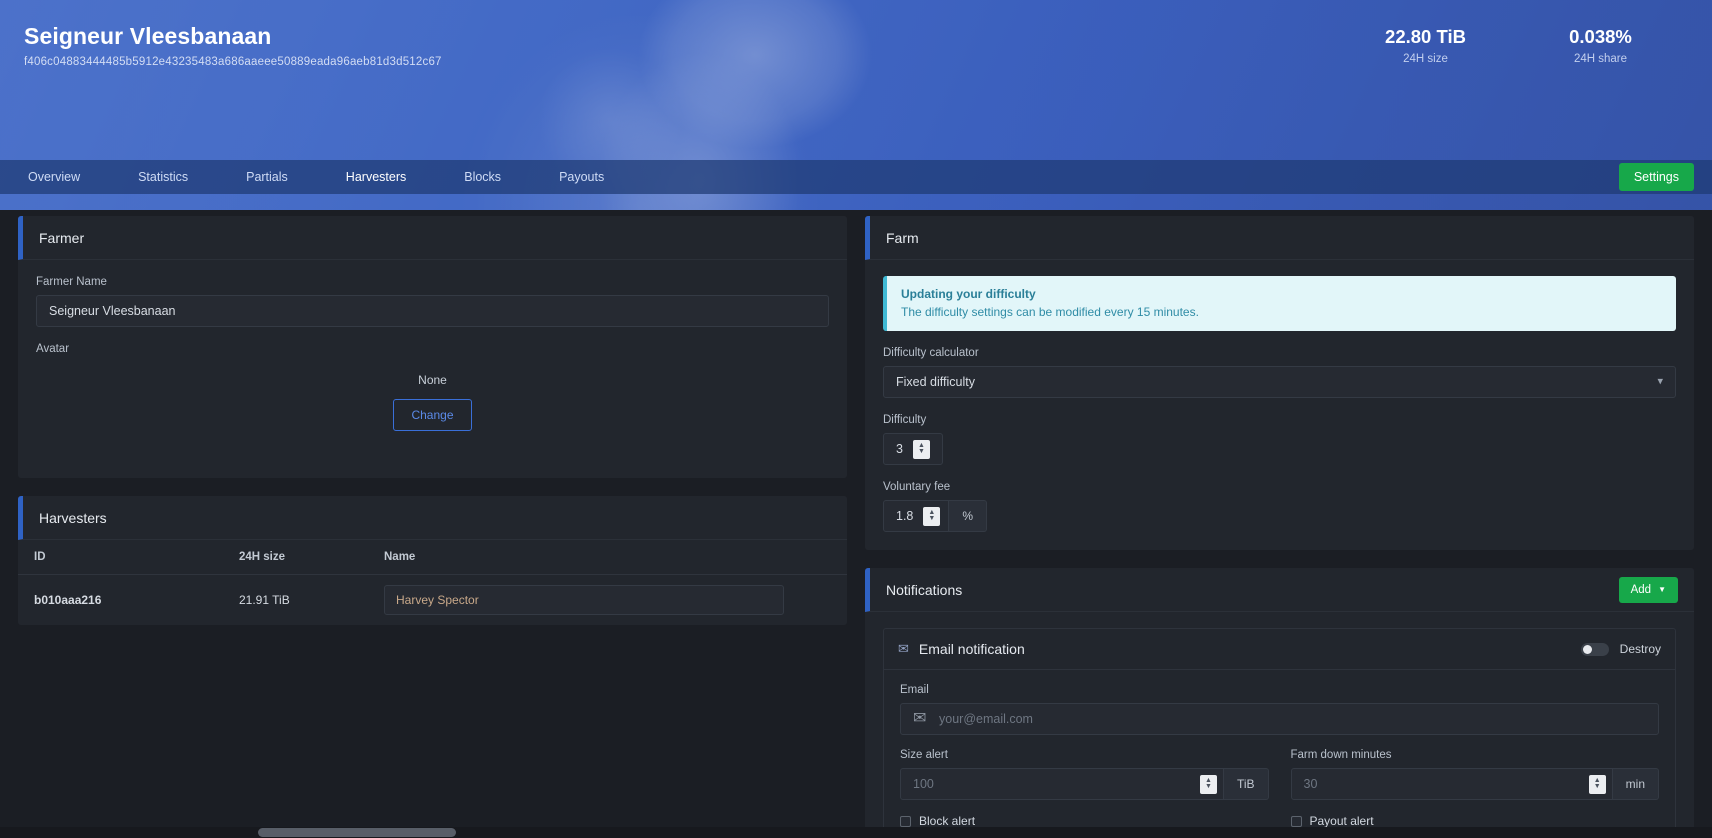 This screenshot has width=1712, height=838. Describe the element at coordinates (1594, 649) in the screenshot. I see `email-notification-toggle` at that location.